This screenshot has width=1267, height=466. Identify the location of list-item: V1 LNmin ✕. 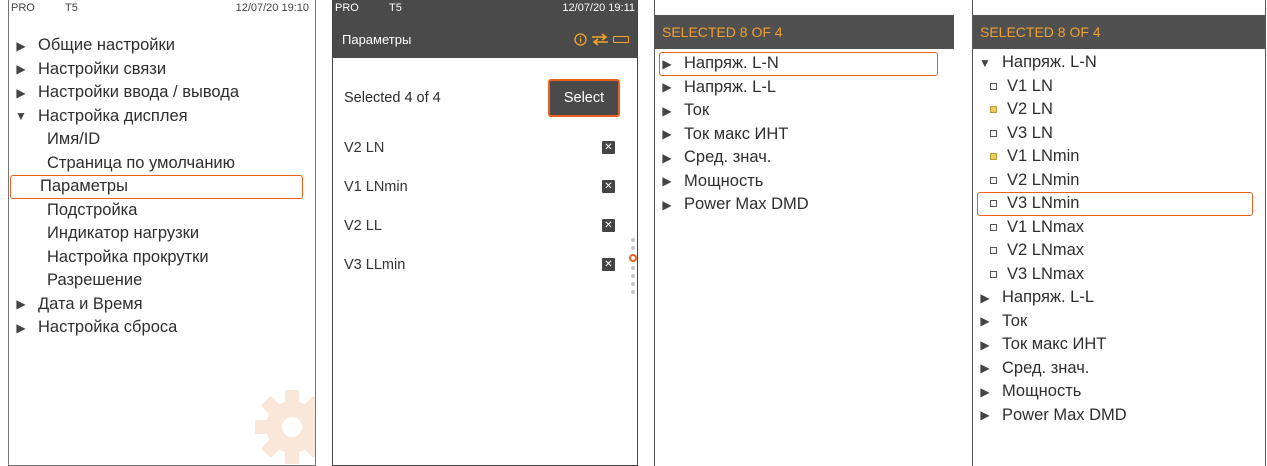
(485, 186).